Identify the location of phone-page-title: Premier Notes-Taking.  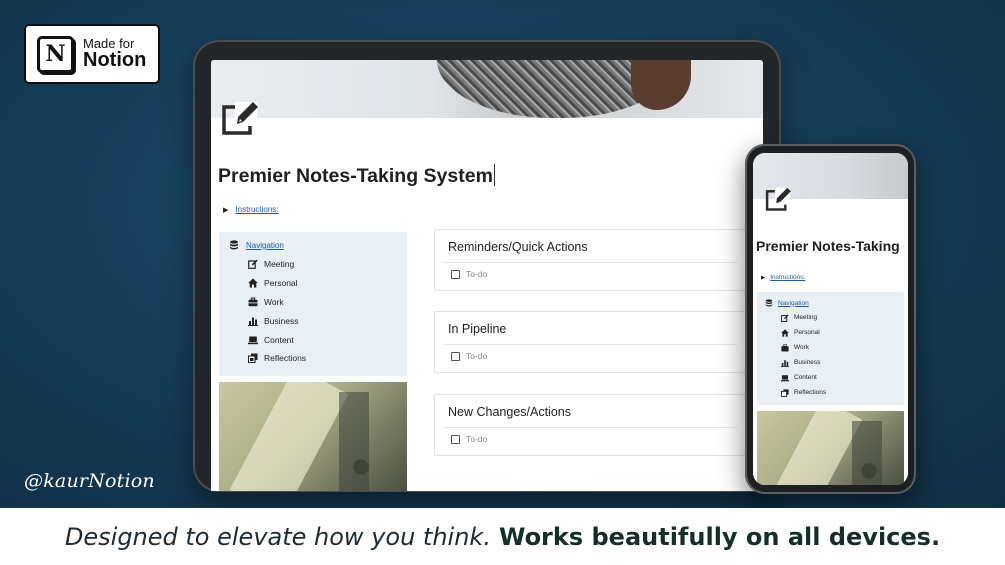
(828, 246).